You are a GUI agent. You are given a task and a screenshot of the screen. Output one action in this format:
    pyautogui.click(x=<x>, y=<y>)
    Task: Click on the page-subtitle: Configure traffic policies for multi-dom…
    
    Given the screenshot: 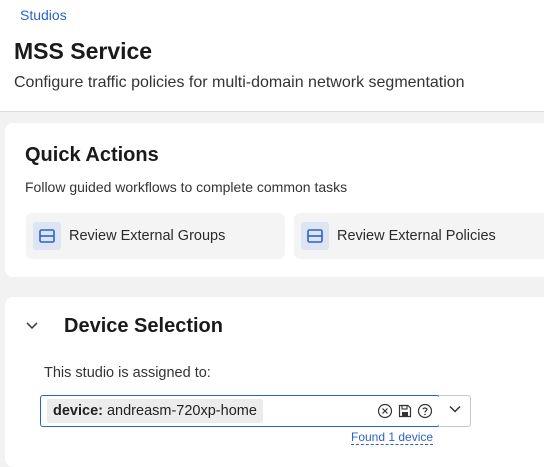 What is the action you would take?
    pyautogui.click(x=239, y=82)
    